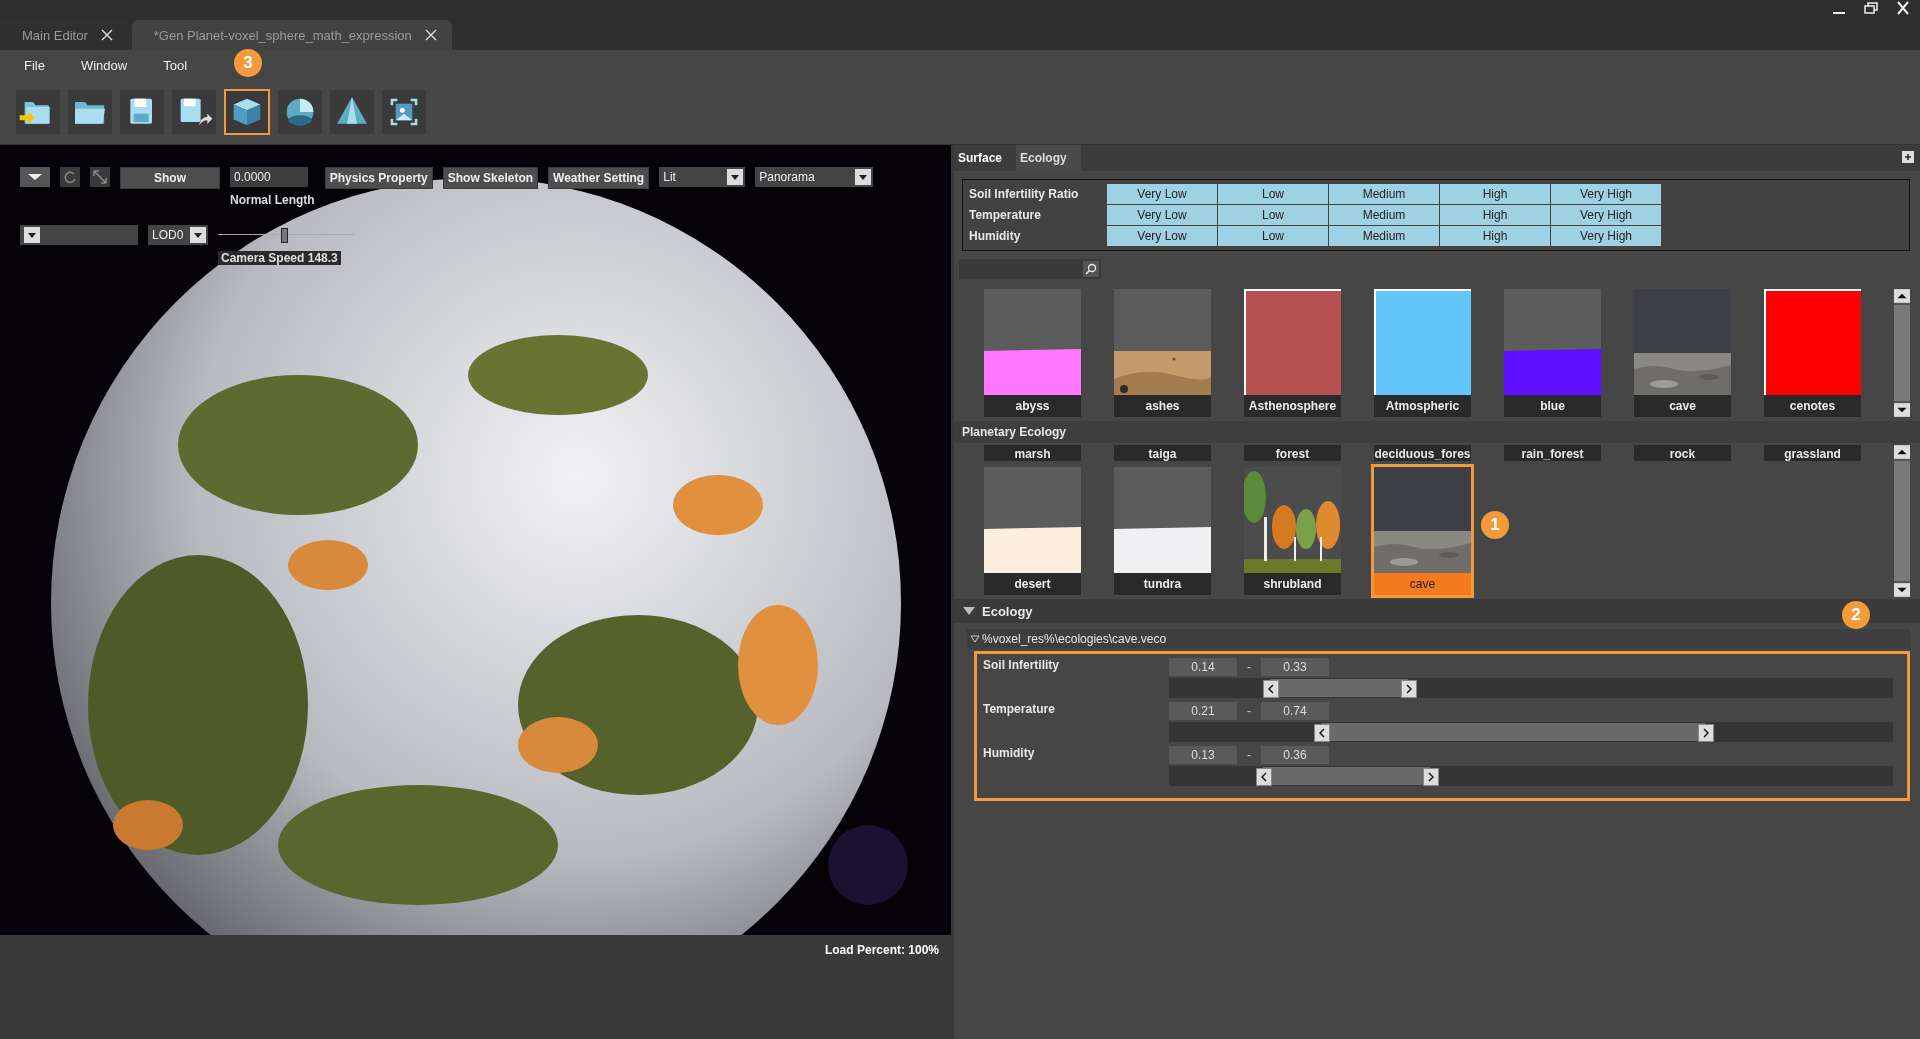 Image resolution: width=1920 pixels, height=1039 pixels. What do you see at coordinates (1552, 406) in the screenshot?
I see `material-label: blue` at bounding box center [1552, 406].